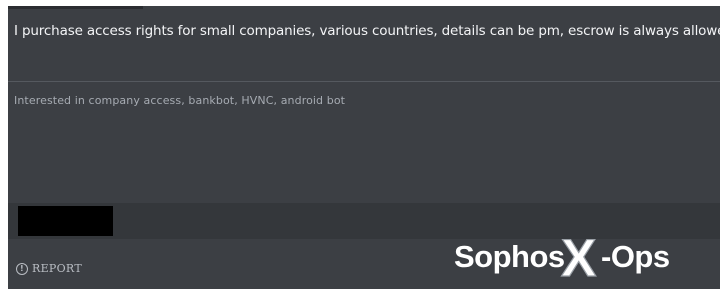  I want to click on sophos-xops-watermark: Sophos X -Ops, so click(562, 256).